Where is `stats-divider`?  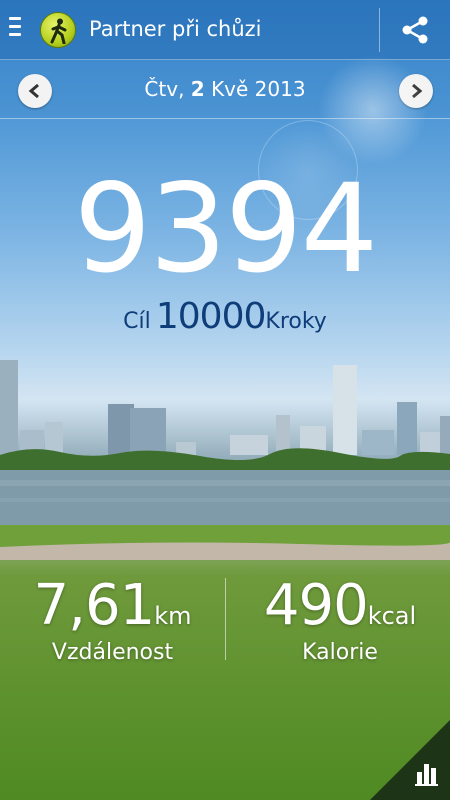 stats-divider is located at coordinates (225, 619).